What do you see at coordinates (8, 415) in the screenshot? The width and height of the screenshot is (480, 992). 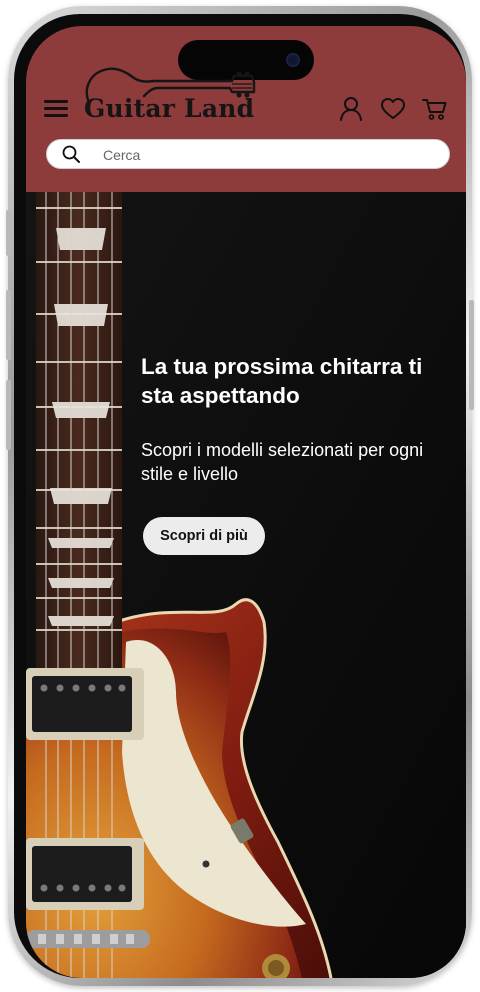 I see `volume-down-button` at bounding box center [8, 415].